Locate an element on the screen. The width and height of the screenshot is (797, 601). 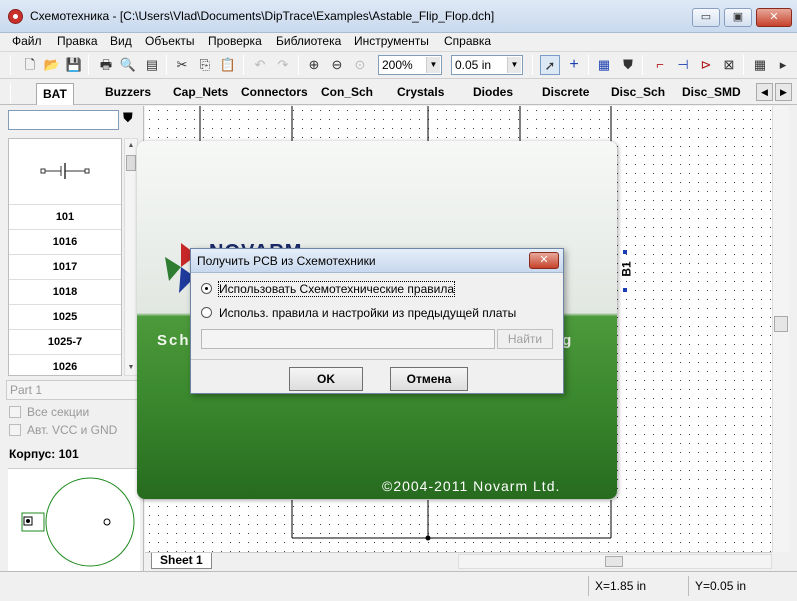
tab-bat: BAT is located at coordinates (55, 94).